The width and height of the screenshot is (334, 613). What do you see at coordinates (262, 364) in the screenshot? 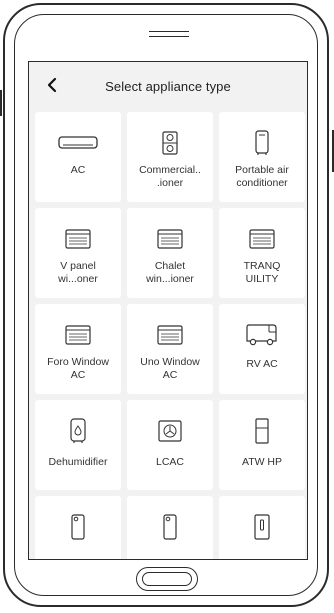
I see `tile-label: RV AC` at bounding box center [262, 364].